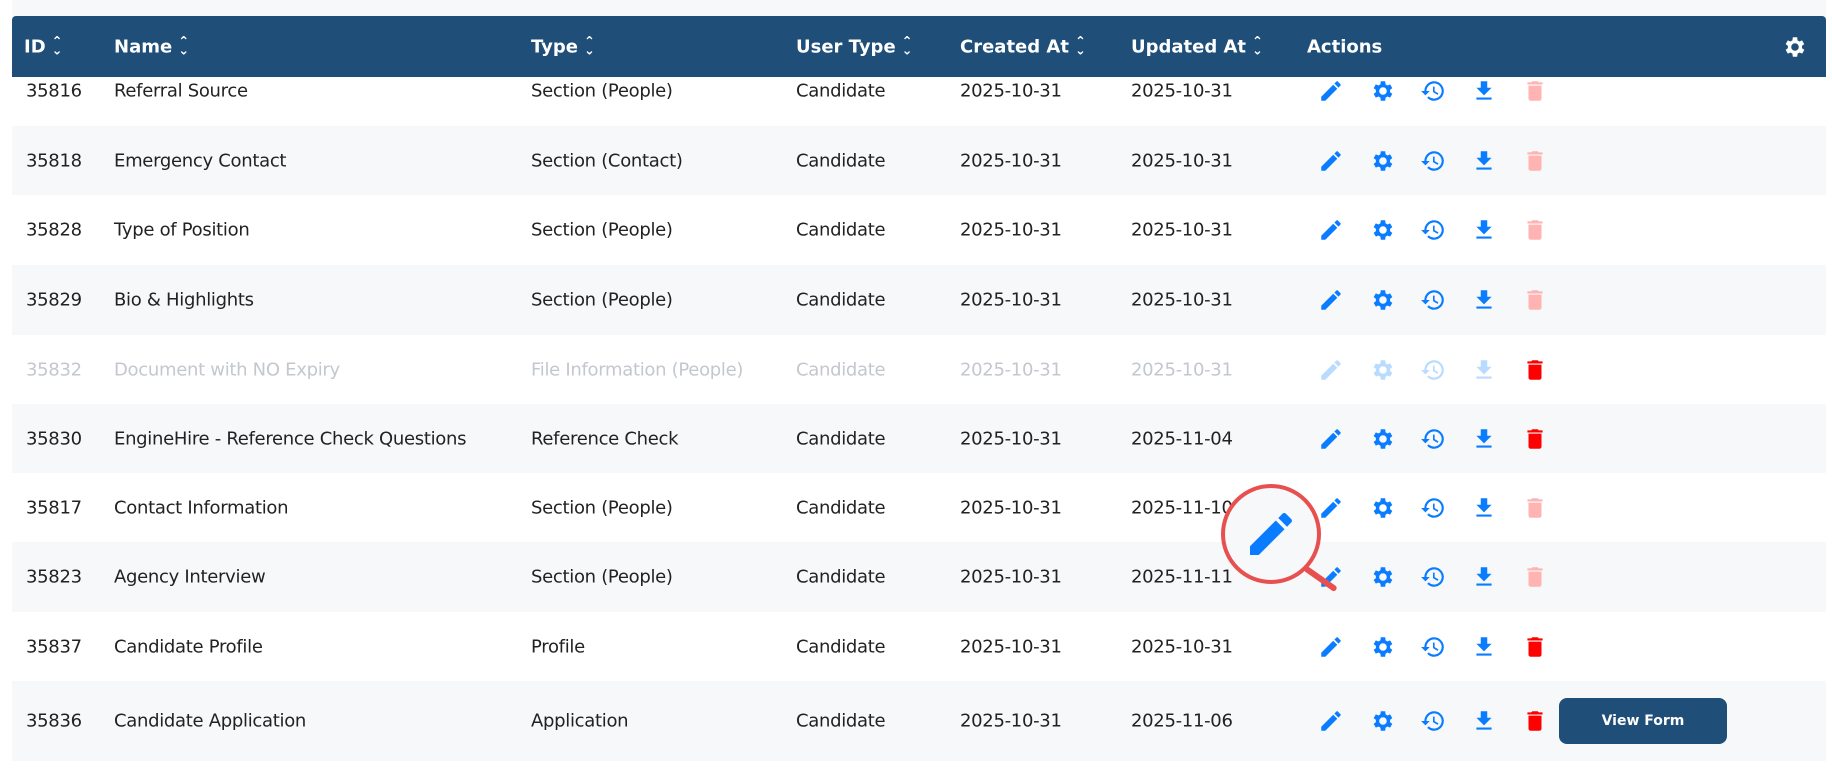 The width and height of the screenshot is (1832, 773). Describe the element at coordinates (1182, 439) in the screenshot. I see `cell-updated-at: 2025-11-04` at that location.